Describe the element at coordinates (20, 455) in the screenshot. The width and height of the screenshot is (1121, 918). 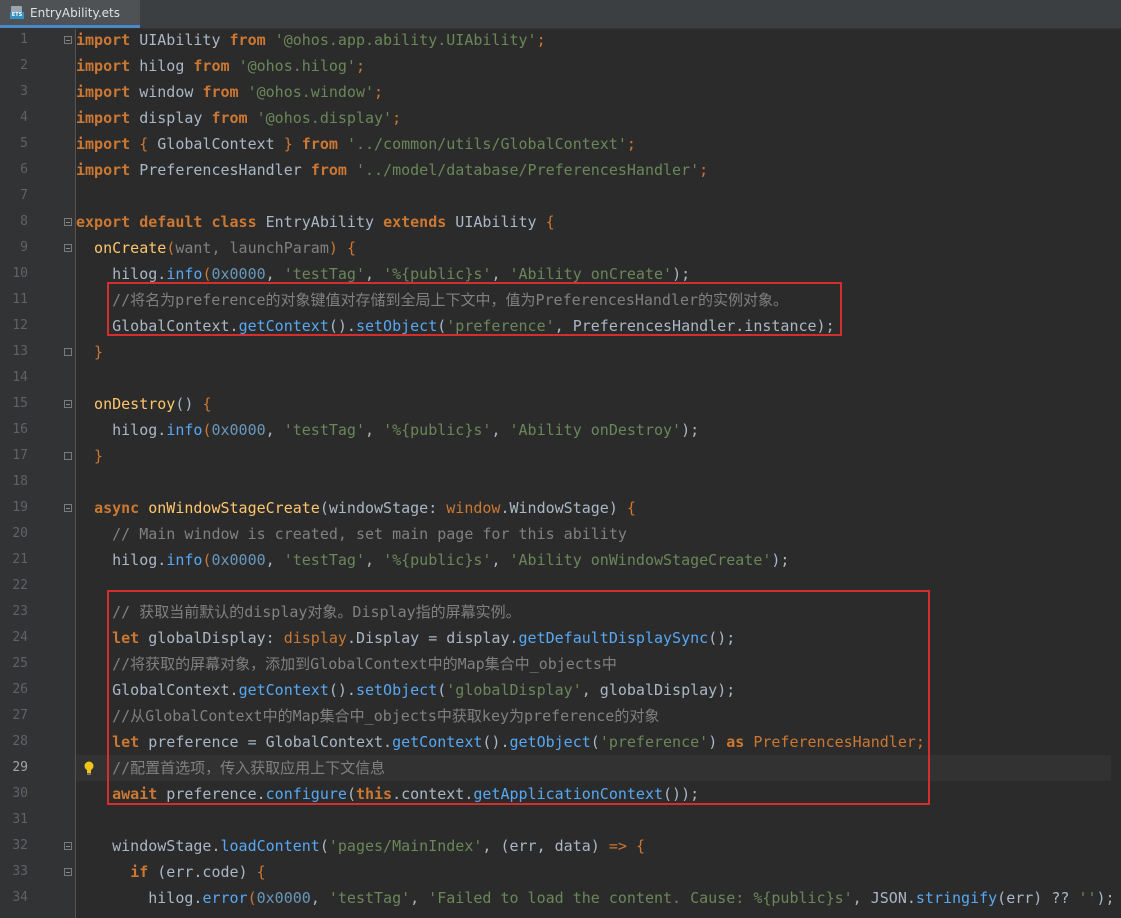
I see `line-number: 17` at that location.